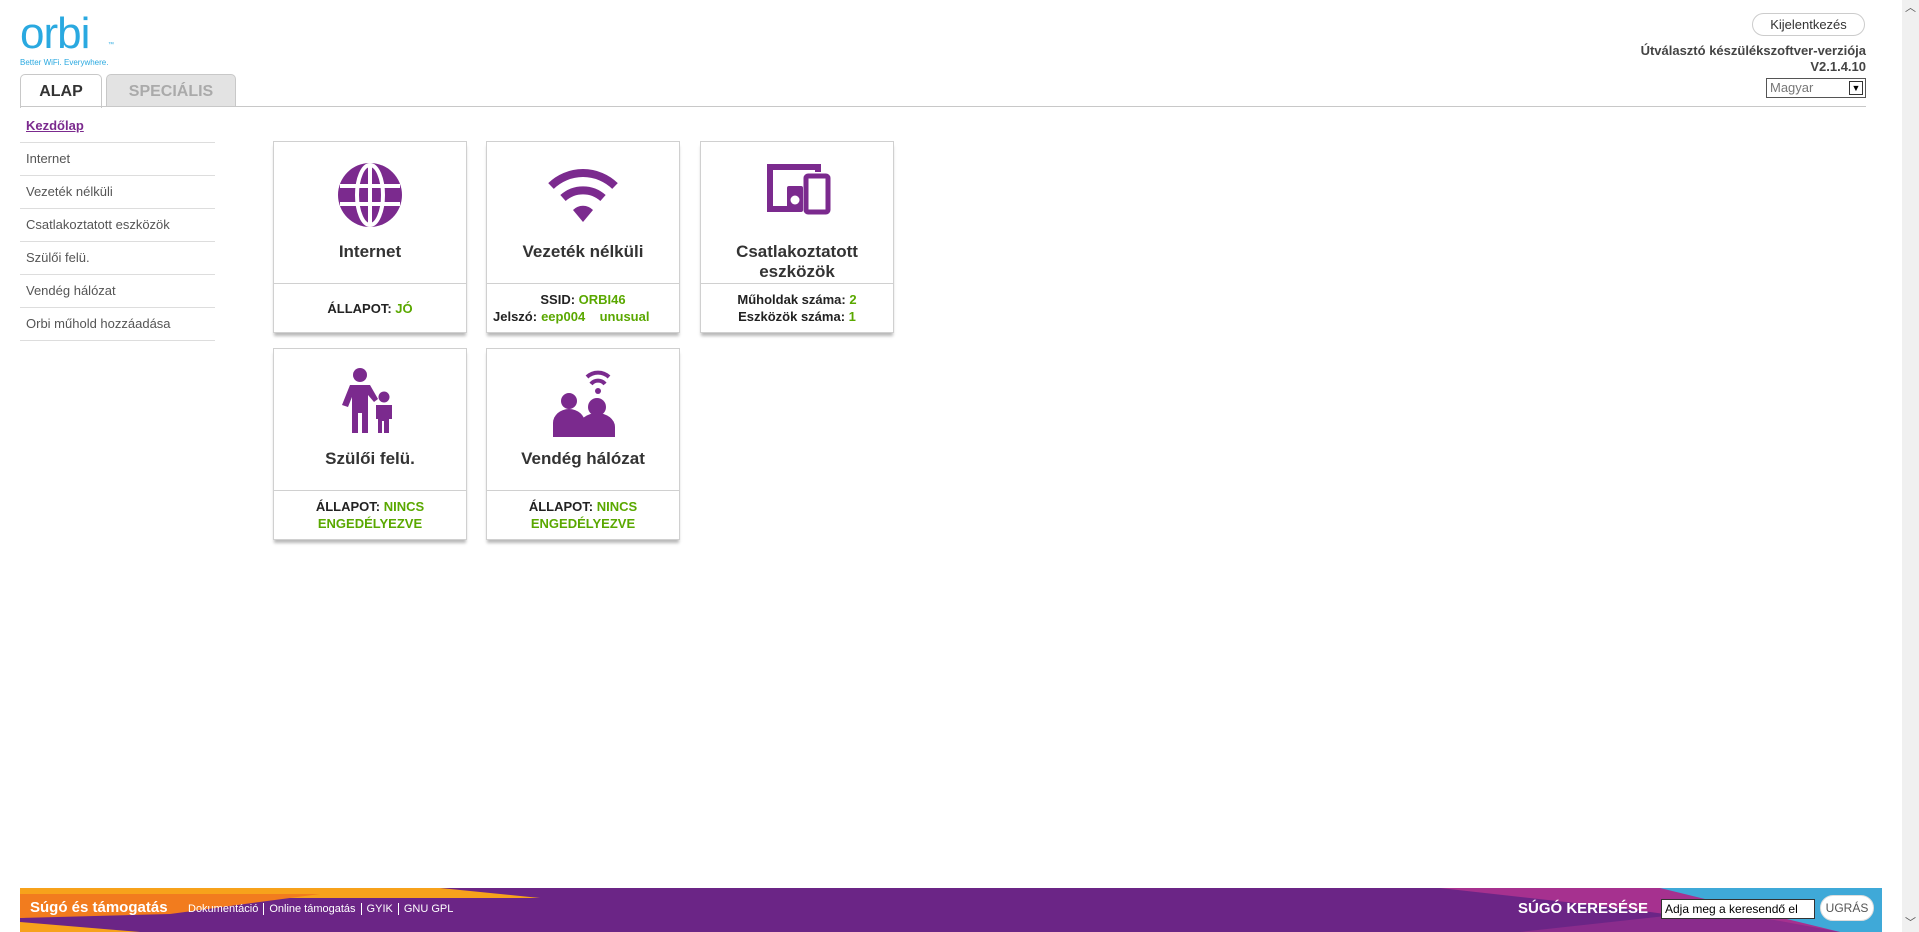 This screenshot has height=932, width=1919. I want to click on sidebar-item-wireless: Vezeték nélküli, so click(117, 192).